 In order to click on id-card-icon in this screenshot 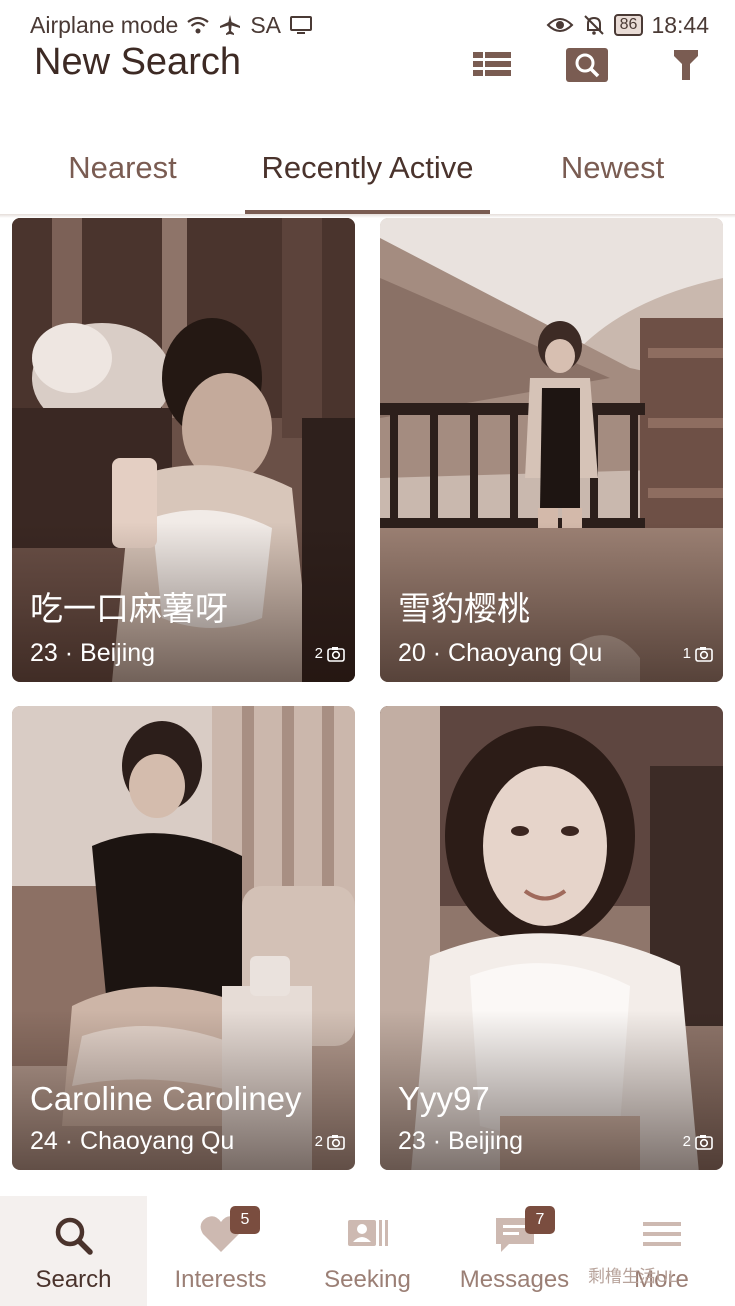, I will do `click(367, 1233)`.